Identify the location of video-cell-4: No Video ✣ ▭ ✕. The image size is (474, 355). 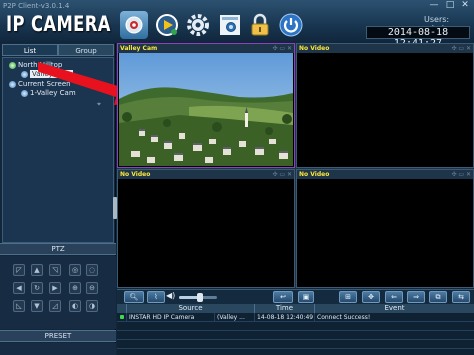
(385, 228).